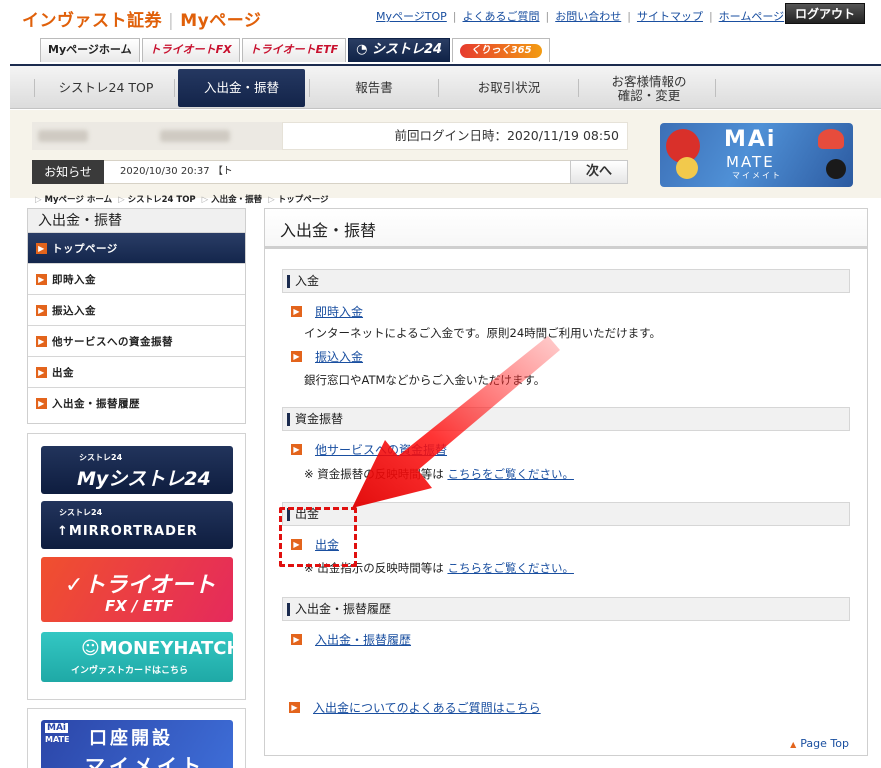 Image resolution: width=881 pixels, height=768 pixels. Describe the element at coordinates (90, 648) in the screenshot. I see `skull-icon: ☺` at that location.